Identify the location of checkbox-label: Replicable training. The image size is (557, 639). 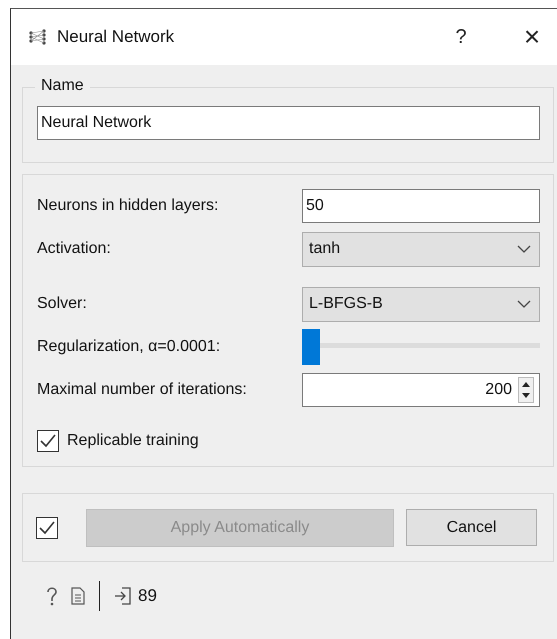
(133, 441).